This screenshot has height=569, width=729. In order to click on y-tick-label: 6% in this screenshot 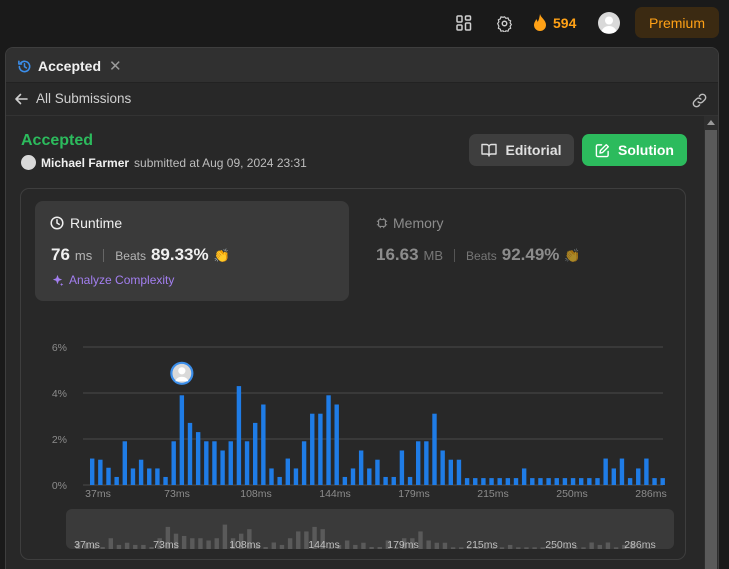, I will do `click(59, 348)`.